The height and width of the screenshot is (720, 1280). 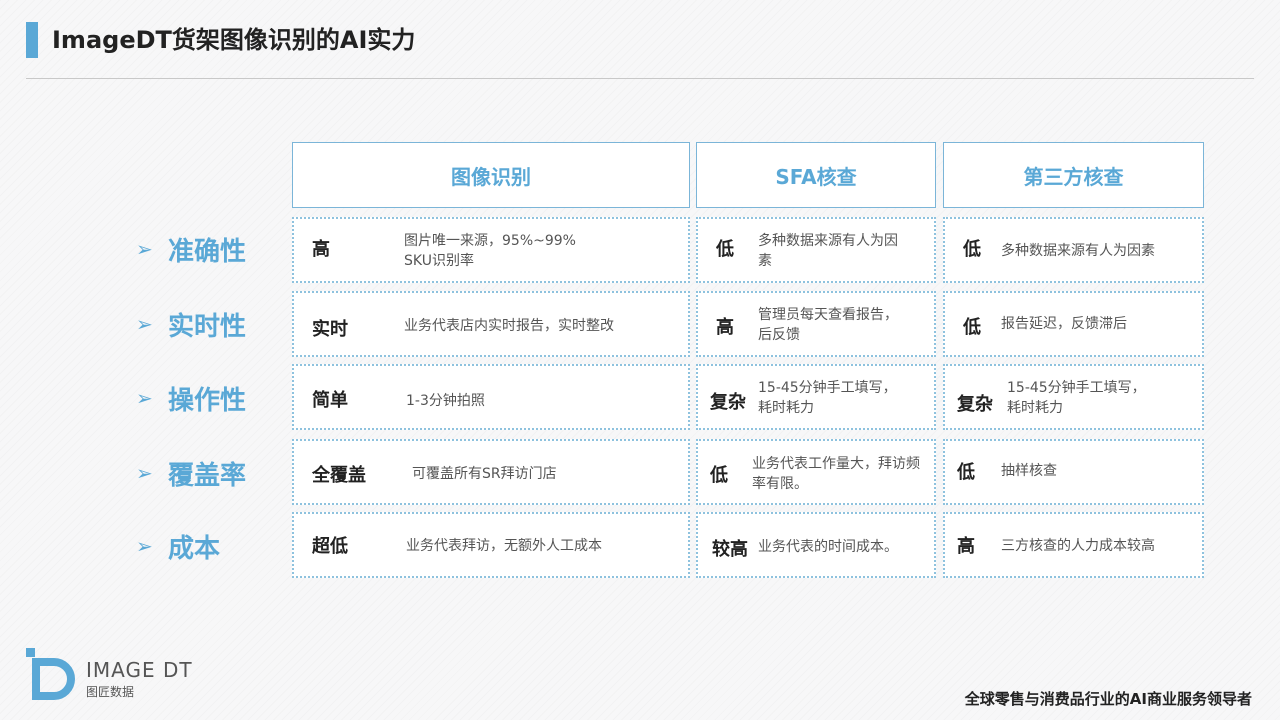 What do you see at coordinates (139, 670) in the screenshot?
I see `logo-wordmark: IMAGE DT` at bounding box center [139, 670].